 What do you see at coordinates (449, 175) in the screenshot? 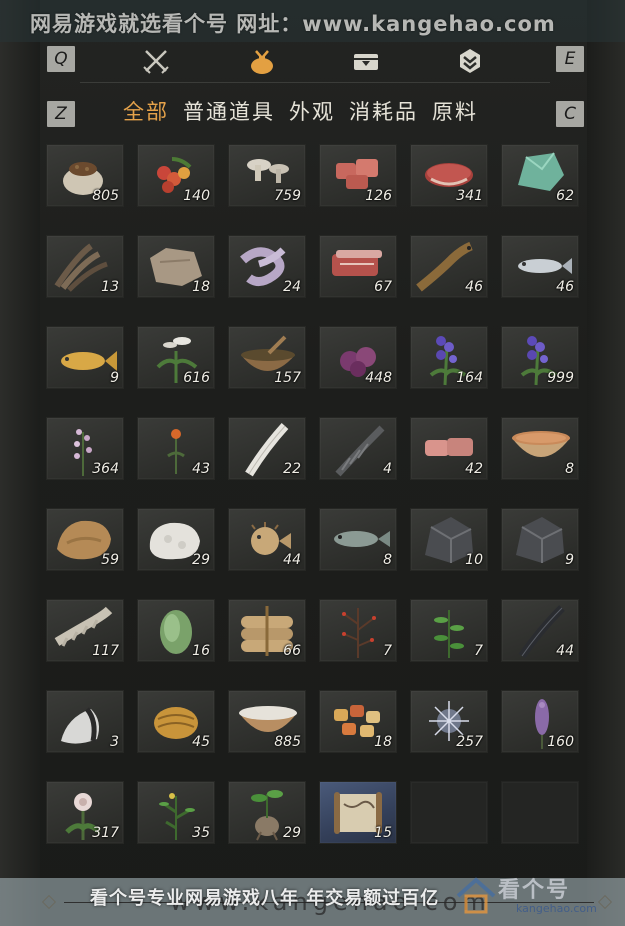
I see `inventory-slot: 341` at bounding box center [449, 175].